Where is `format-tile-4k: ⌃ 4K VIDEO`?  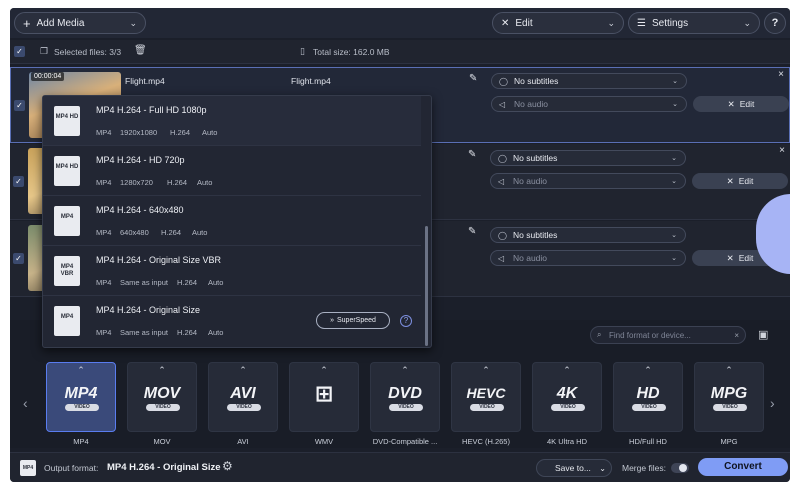
format-tile-4k: ⌃ 4K VIDEO is located at coordinates (567, 397).